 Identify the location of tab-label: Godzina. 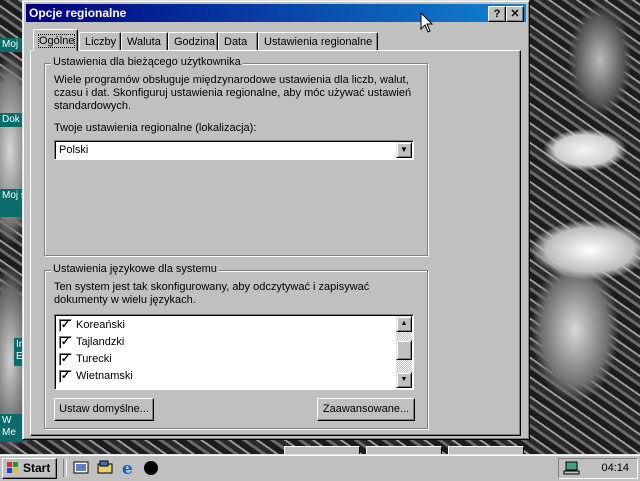
(194, 42).